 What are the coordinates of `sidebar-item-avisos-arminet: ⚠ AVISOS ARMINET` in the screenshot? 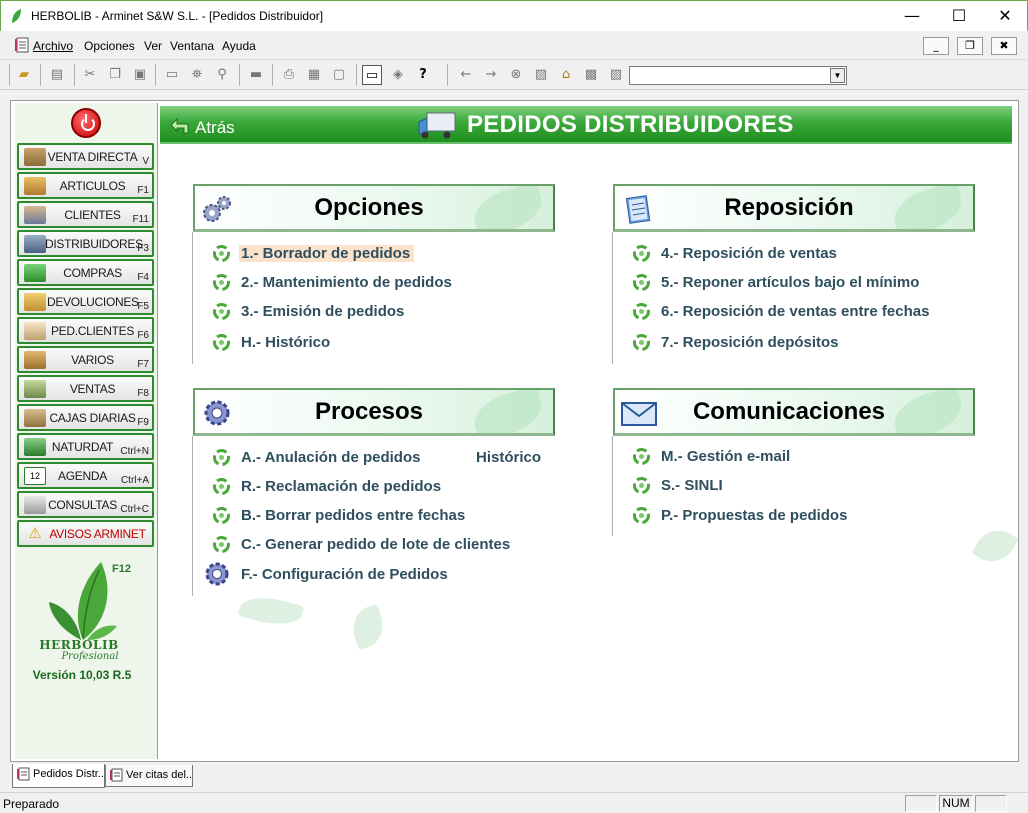 It's located at (85, 533).